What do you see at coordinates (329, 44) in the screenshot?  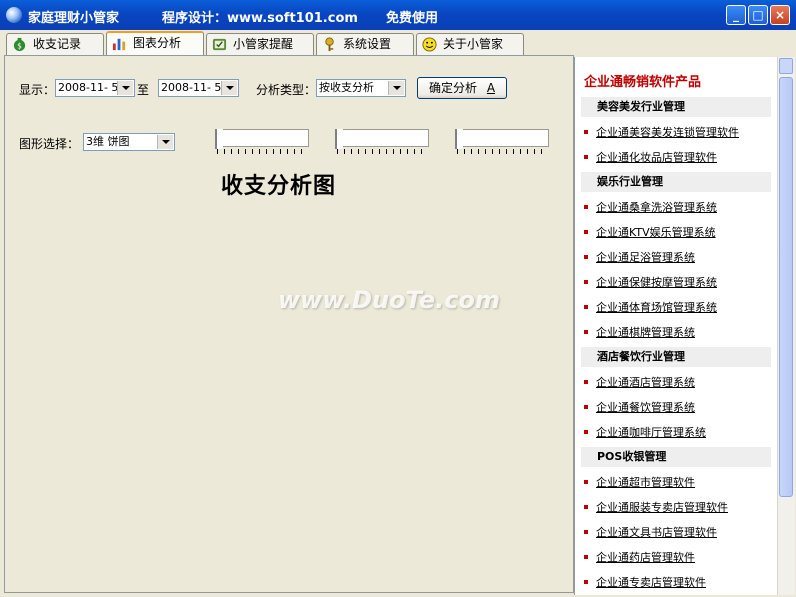 I see `settings-icon` at bounding box center [329, 44].